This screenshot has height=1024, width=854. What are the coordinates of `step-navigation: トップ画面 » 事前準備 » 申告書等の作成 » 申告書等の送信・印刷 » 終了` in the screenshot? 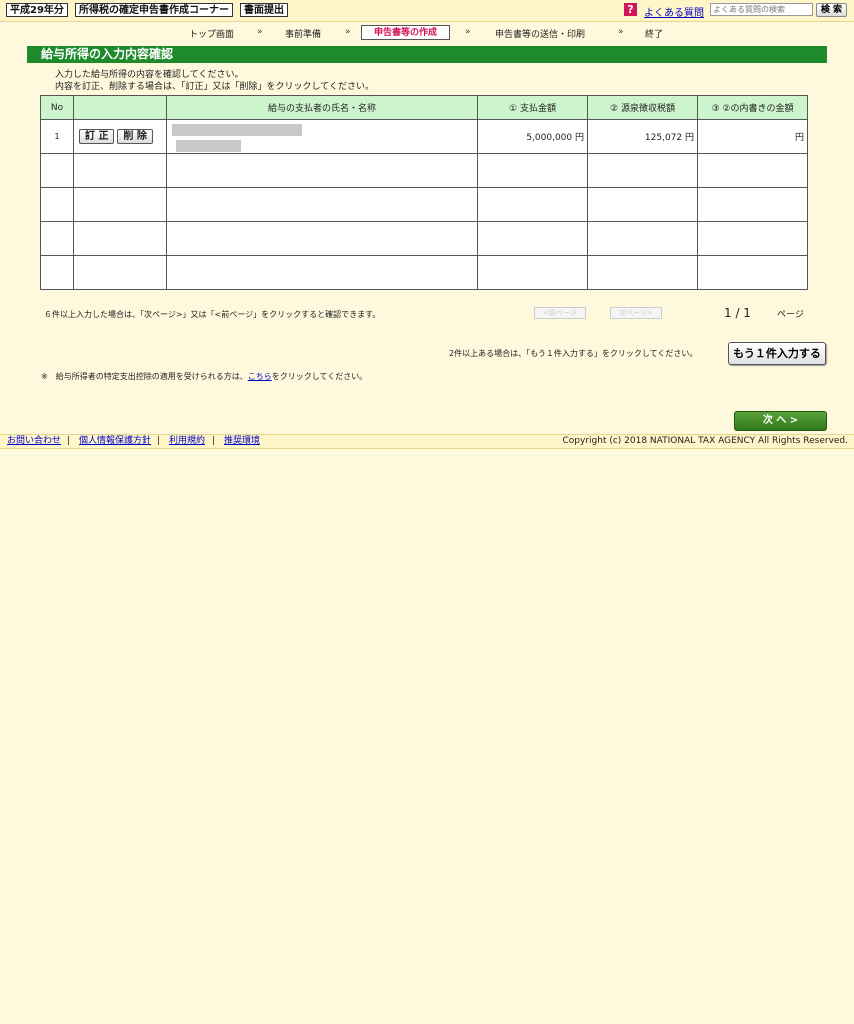 It's located at (427, 33).